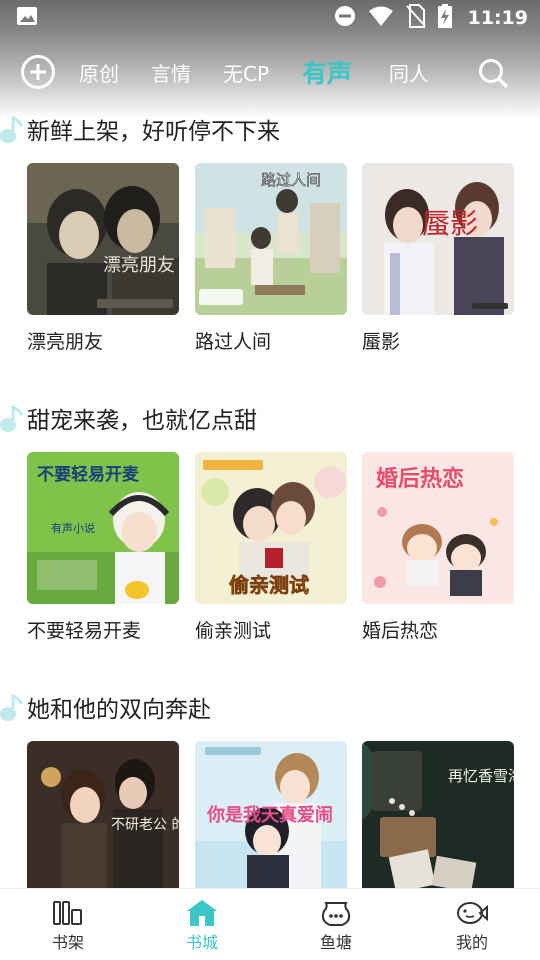 This screenshot has width=540, height=960. I want to click on book-cover: 你是我天真爱闹, so click(271, 814).